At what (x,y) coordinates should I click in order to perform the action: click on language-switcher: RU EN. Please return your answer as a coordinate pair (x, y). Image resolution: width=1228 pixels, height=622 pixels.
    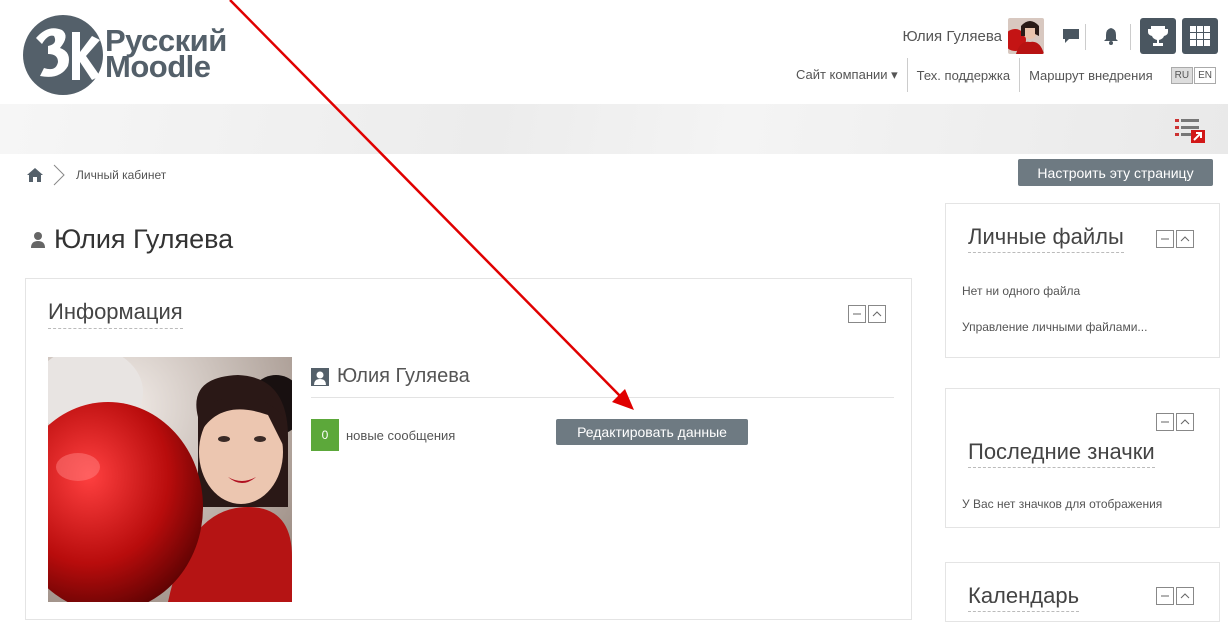
    Looking at the image, I should click on (1193, 75).